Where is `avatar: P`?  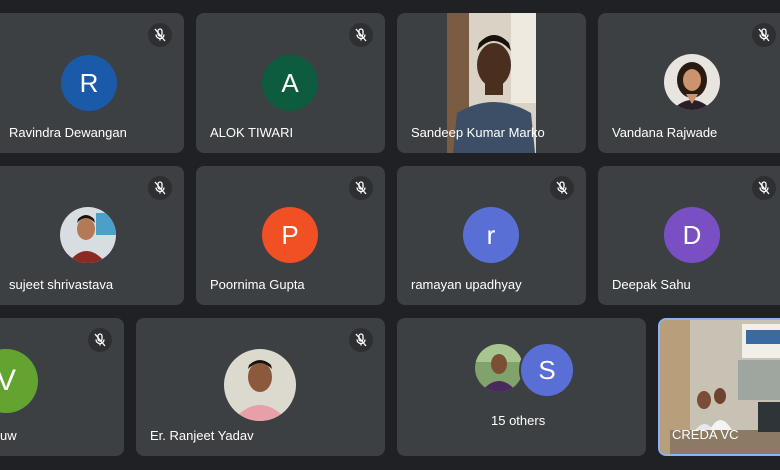 avatar: P is located at coordinates (290, 235).